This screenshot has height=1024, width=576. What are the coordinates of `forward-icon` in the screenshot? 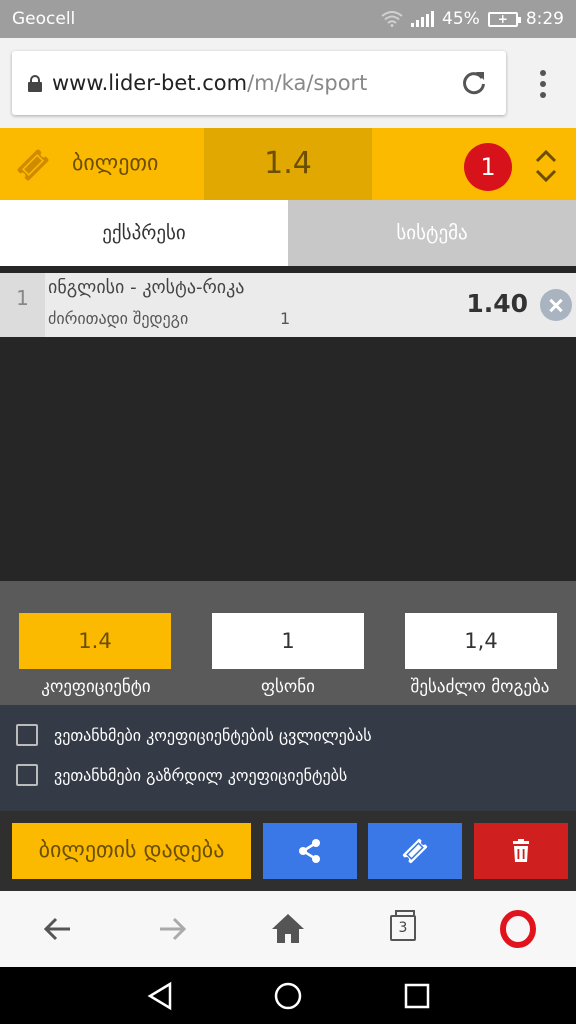 It's located at (172, 929).